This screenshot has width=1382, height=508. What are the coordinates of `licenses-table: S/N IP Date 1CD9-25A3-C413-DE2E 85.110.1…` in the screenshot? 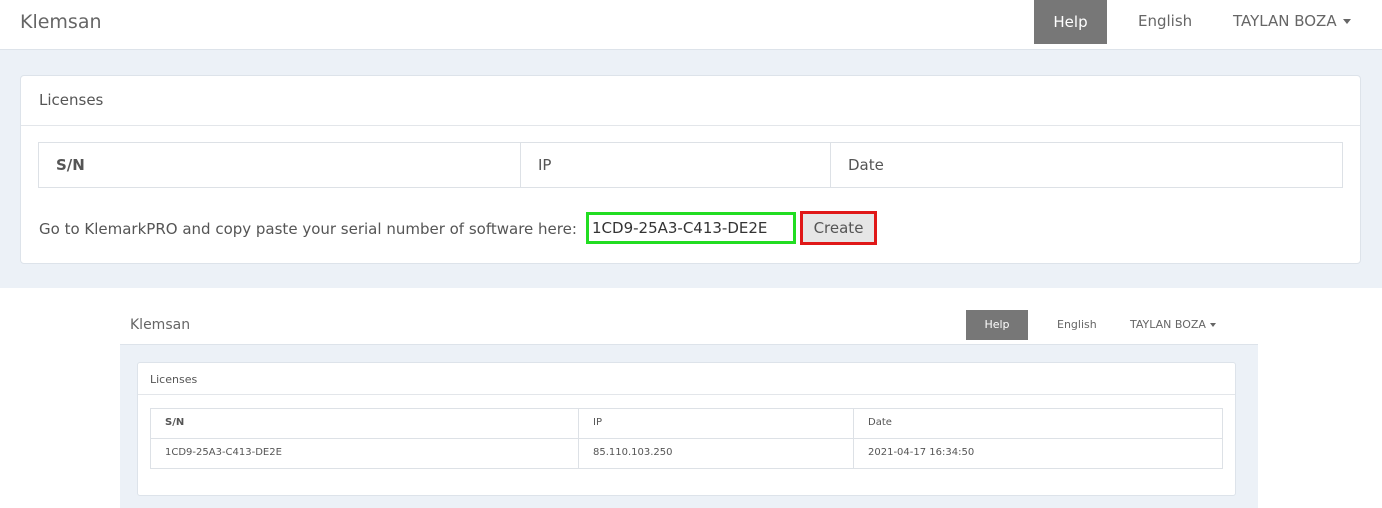 It's located at (686, 438).